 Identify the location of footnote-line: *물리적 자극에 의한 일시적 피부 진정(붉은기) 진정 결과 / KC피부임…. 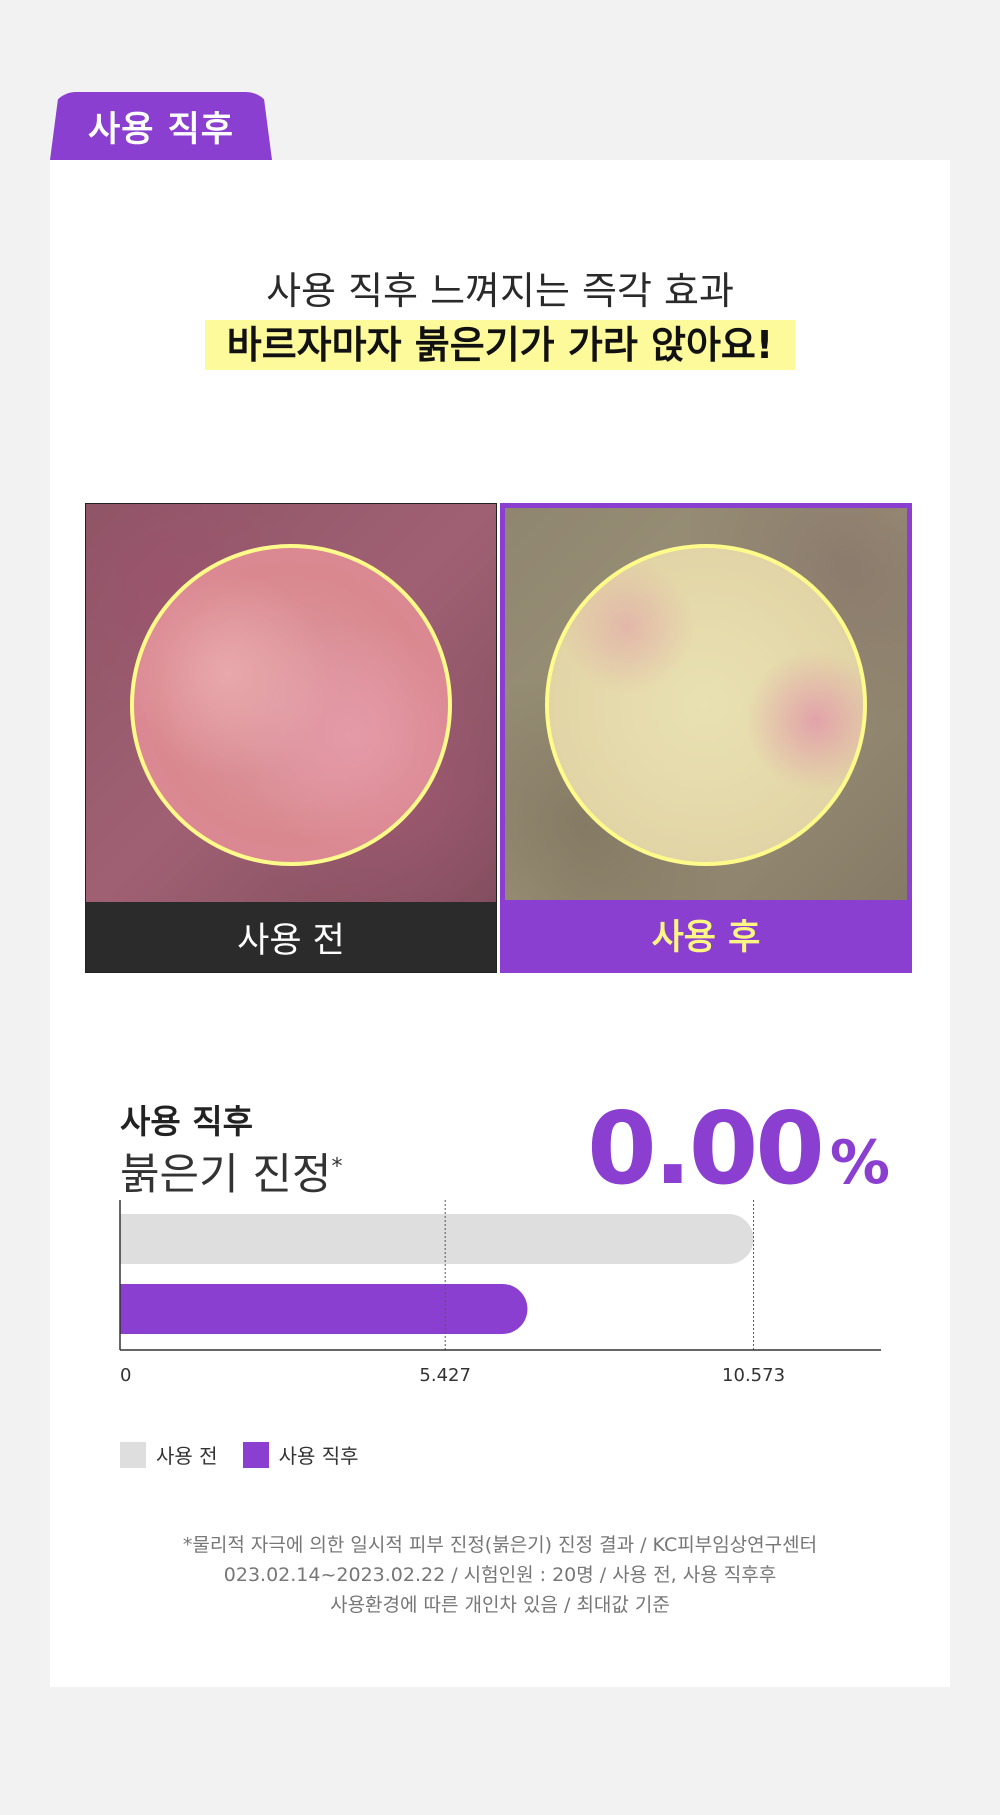
(500, 1545).